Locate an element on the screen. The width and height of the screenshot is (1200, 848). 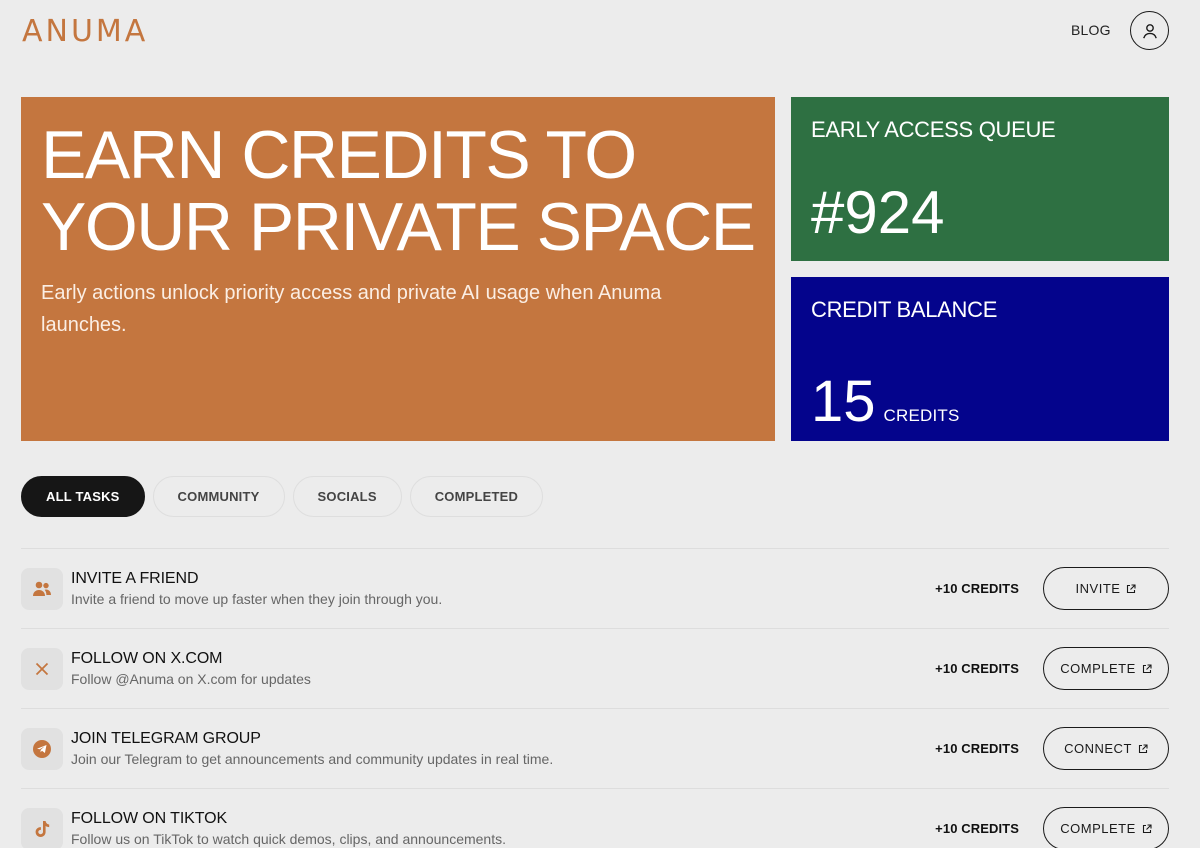
credit-balance-unit: CREDITS is located at coordinates (921, 415).